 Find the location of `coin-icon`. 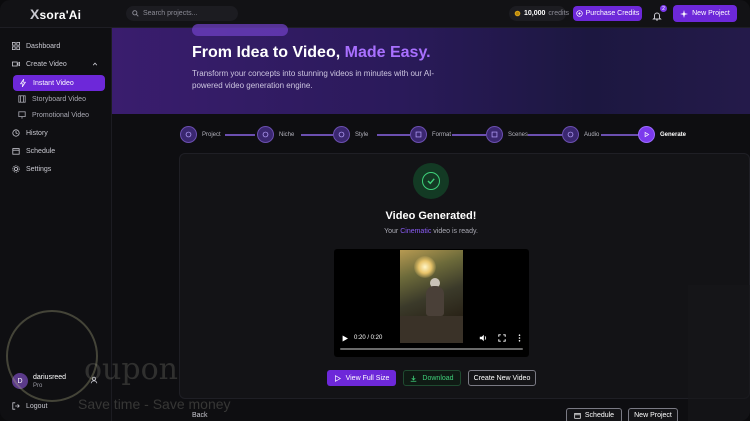

coin-icon is located at coordinates (517, 13).